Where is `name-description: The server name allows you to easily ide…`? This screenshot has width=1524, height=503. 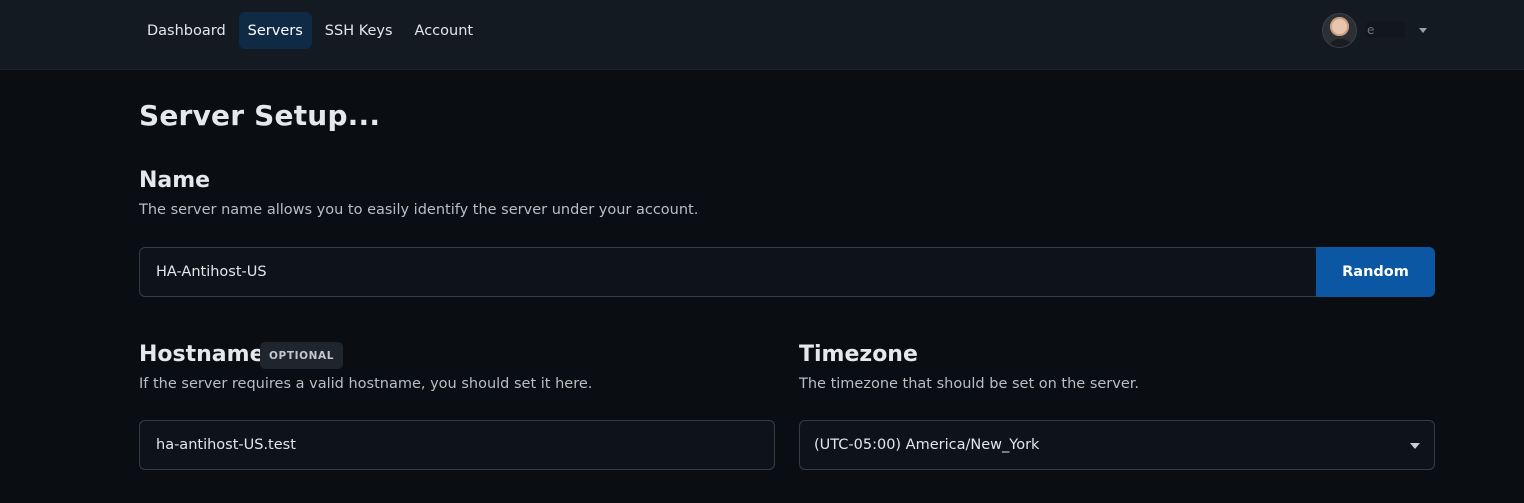 name-description: The server name allows you to easily ide… is located at coordinates (419, 210).